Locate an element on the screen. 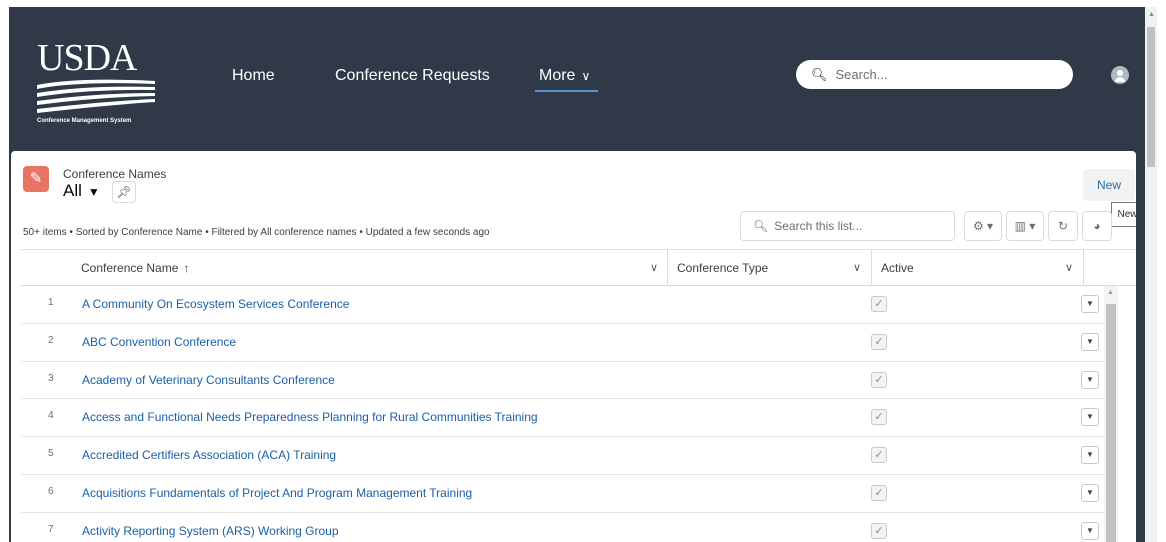 This screenshot has height=542, width=1166. logo-text: USDA is located at coordinates (87, 58).